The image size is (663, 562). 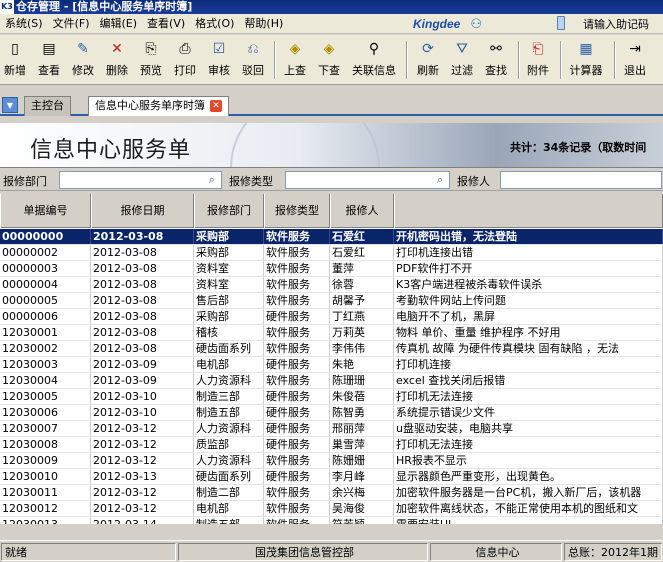 I want to click on query-up-button: ◈ 上查, so click(x=295, y=60).